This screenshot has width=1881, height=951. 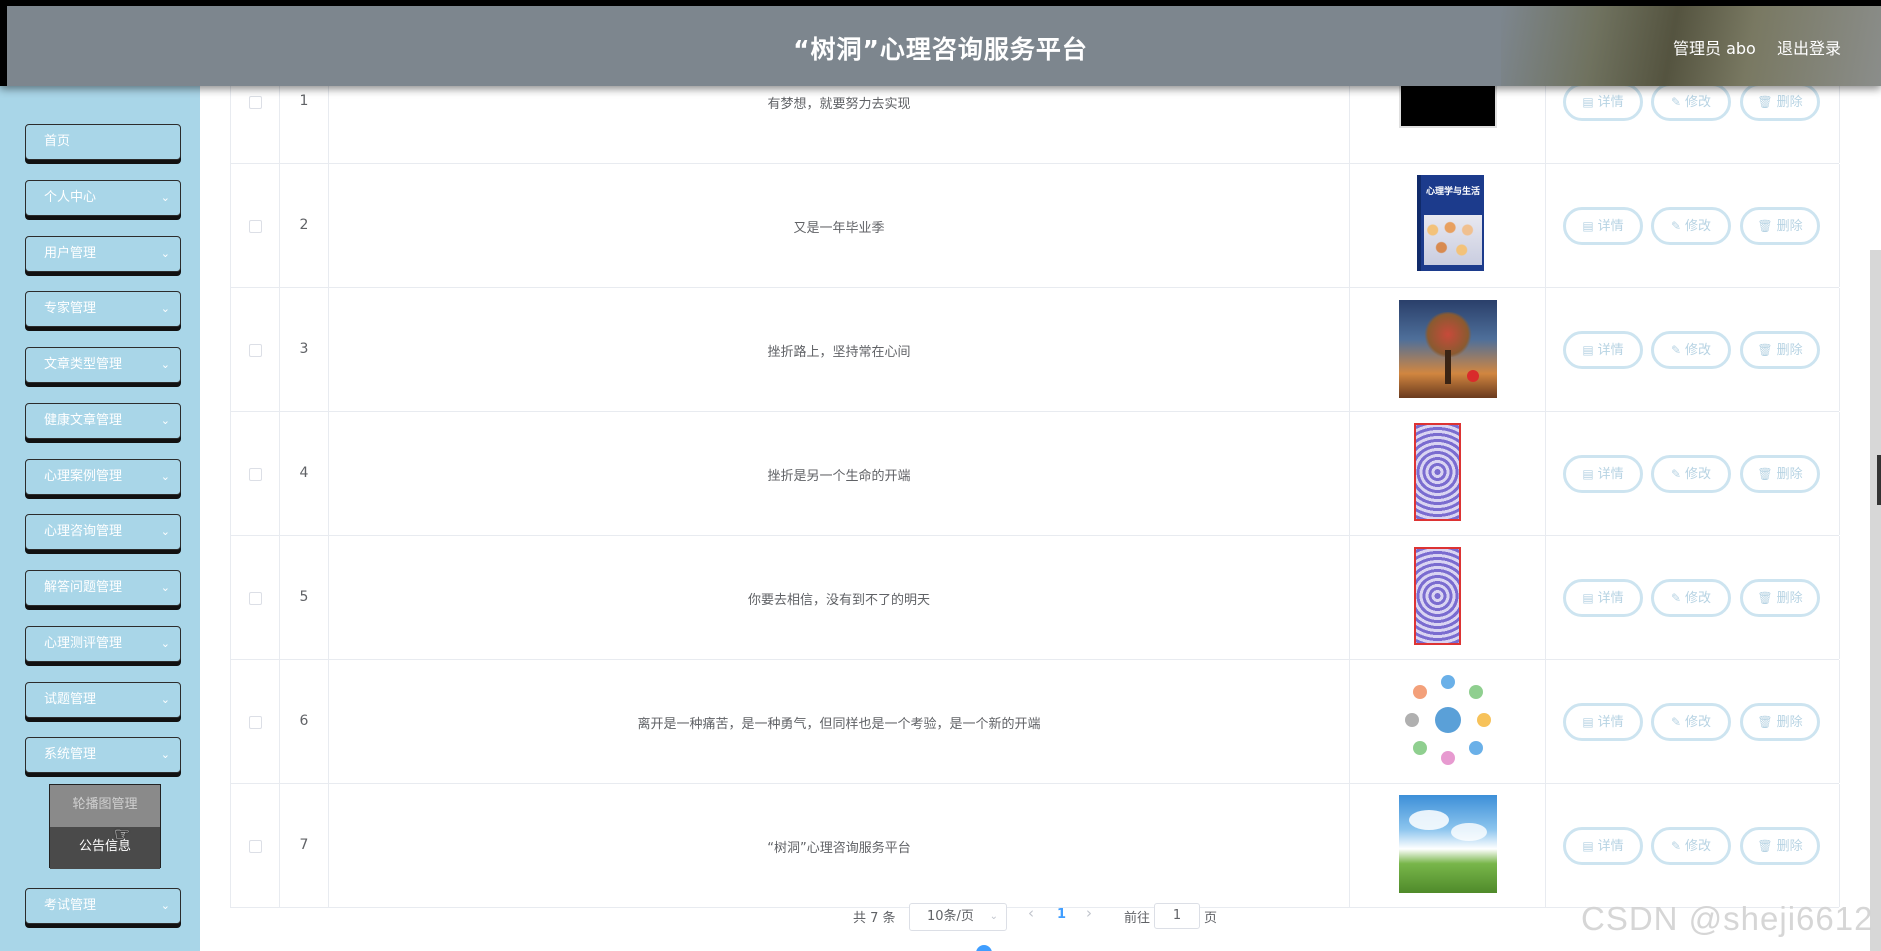 I want to click on row-title: 离开是一种痛苦，是一种勇气，但同样也是一个考验，是一个新的开端, so click(x=839, y=724).